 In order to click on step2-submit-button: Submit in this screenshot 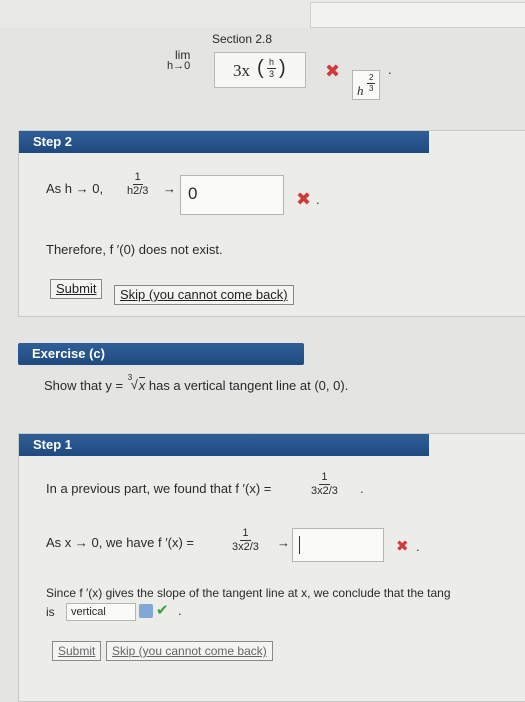, I will do `click(76, 289)`.